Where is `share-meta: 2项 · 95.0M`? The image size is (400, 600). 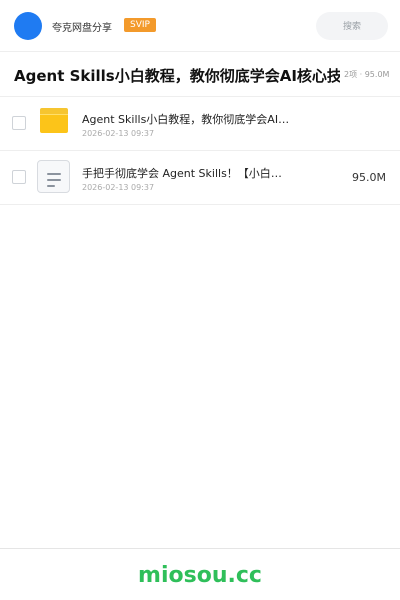
share-meta: 2项 · 95.0M is located at coordinates (367, 74).